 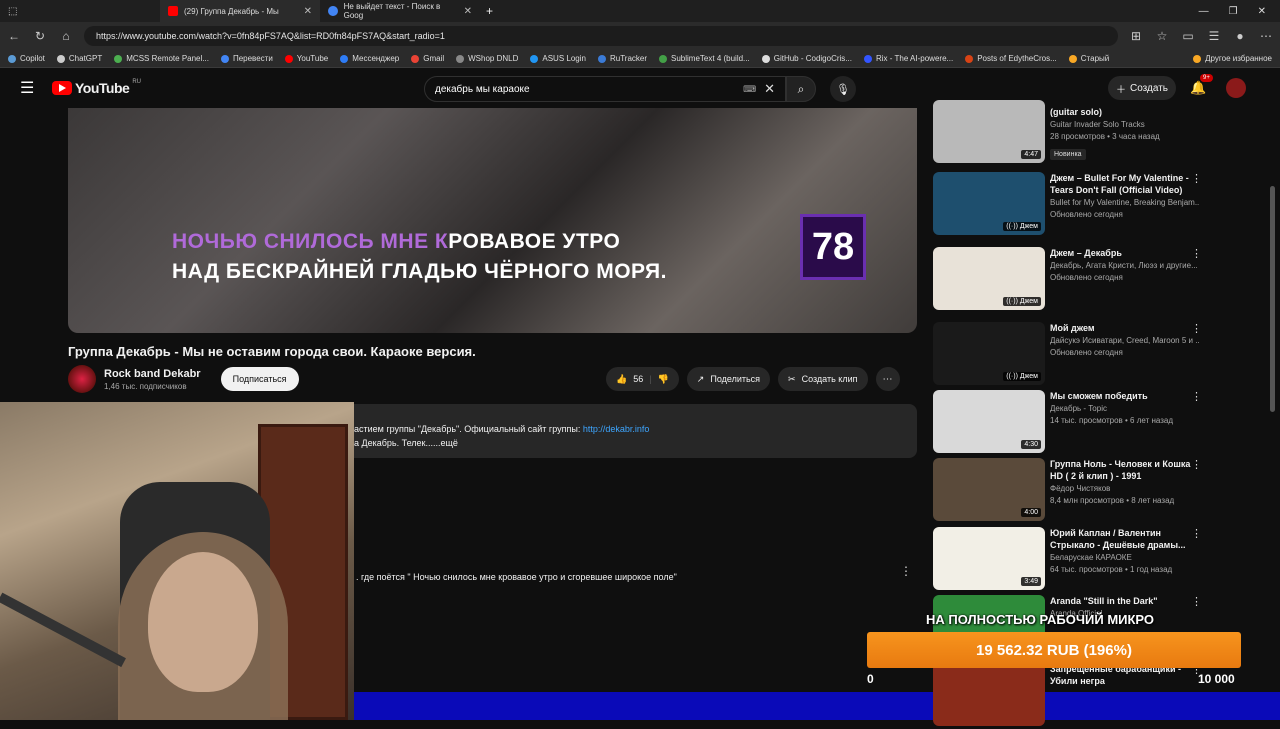 I want to click on recommendation-title: Мой джем, so click(x=1124, y=328).